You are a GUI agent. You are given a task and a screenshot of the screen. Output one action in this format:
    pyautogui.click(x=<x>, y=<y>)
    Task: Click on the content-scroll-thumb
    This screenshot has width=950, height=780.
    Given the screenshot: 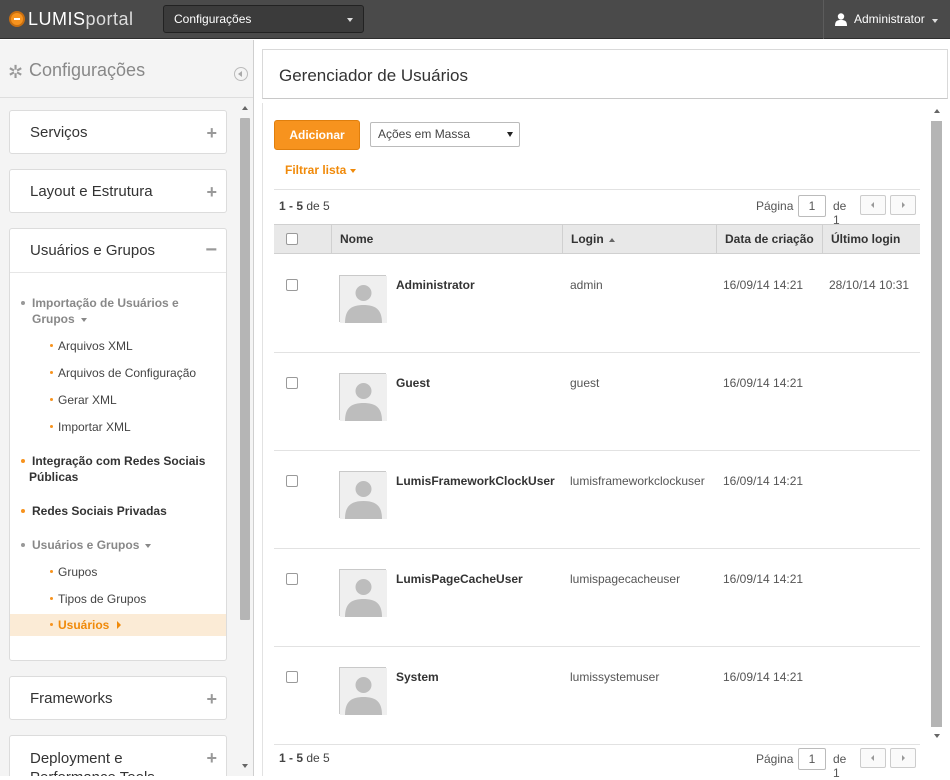 What is the action you would take?
    pyautogui.click(x=936, y=424)
    